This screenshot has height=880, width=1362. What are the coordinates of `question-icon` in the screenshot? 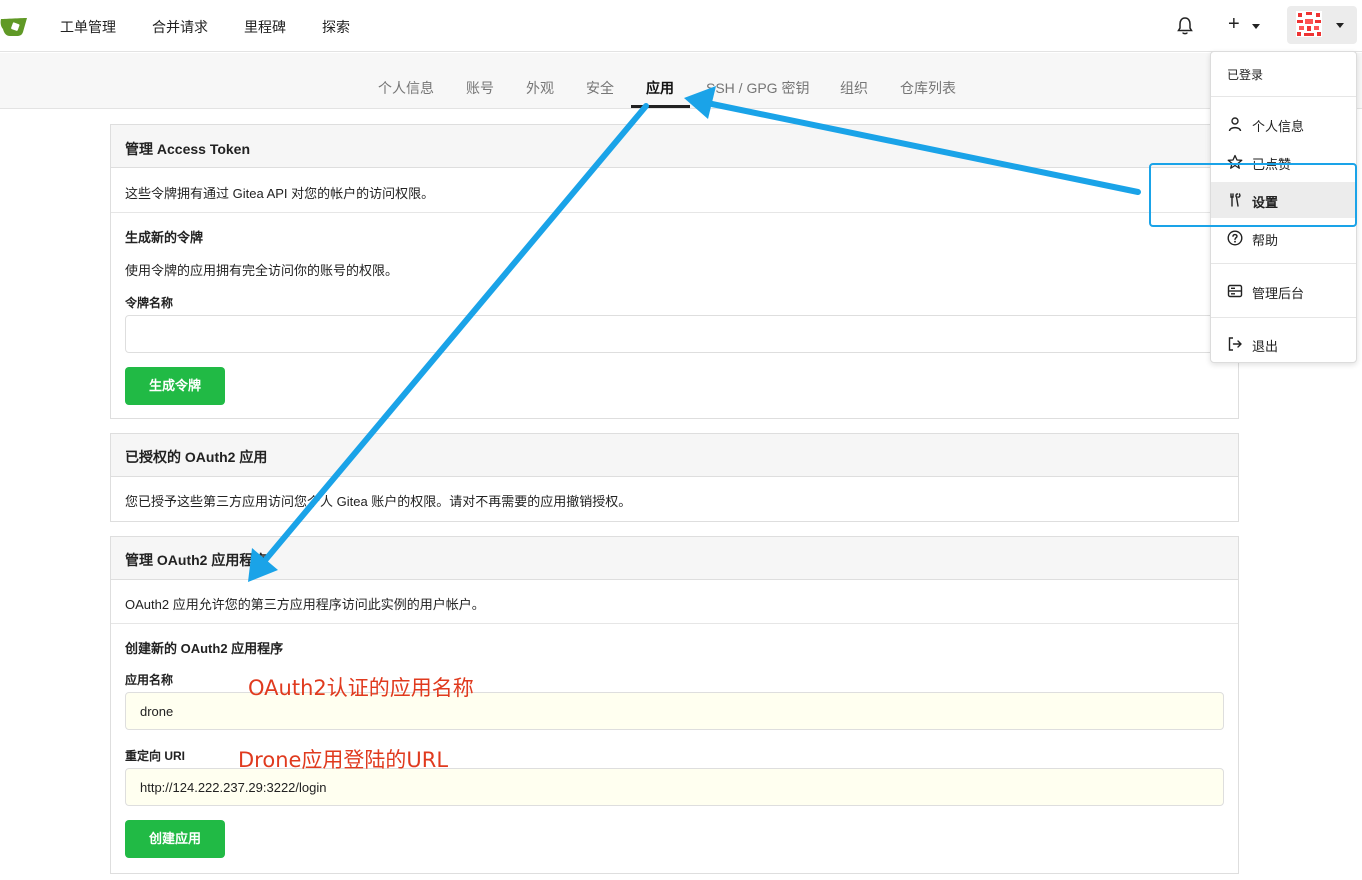 It's located at (1235, 238).